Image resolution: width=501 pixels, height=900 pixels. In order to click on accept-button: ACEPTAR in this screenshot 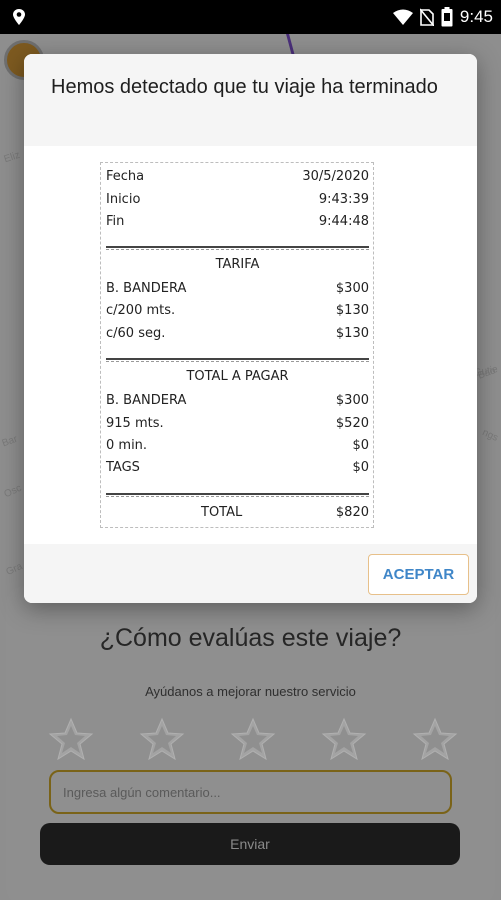, I will do `click(418, 574)`.